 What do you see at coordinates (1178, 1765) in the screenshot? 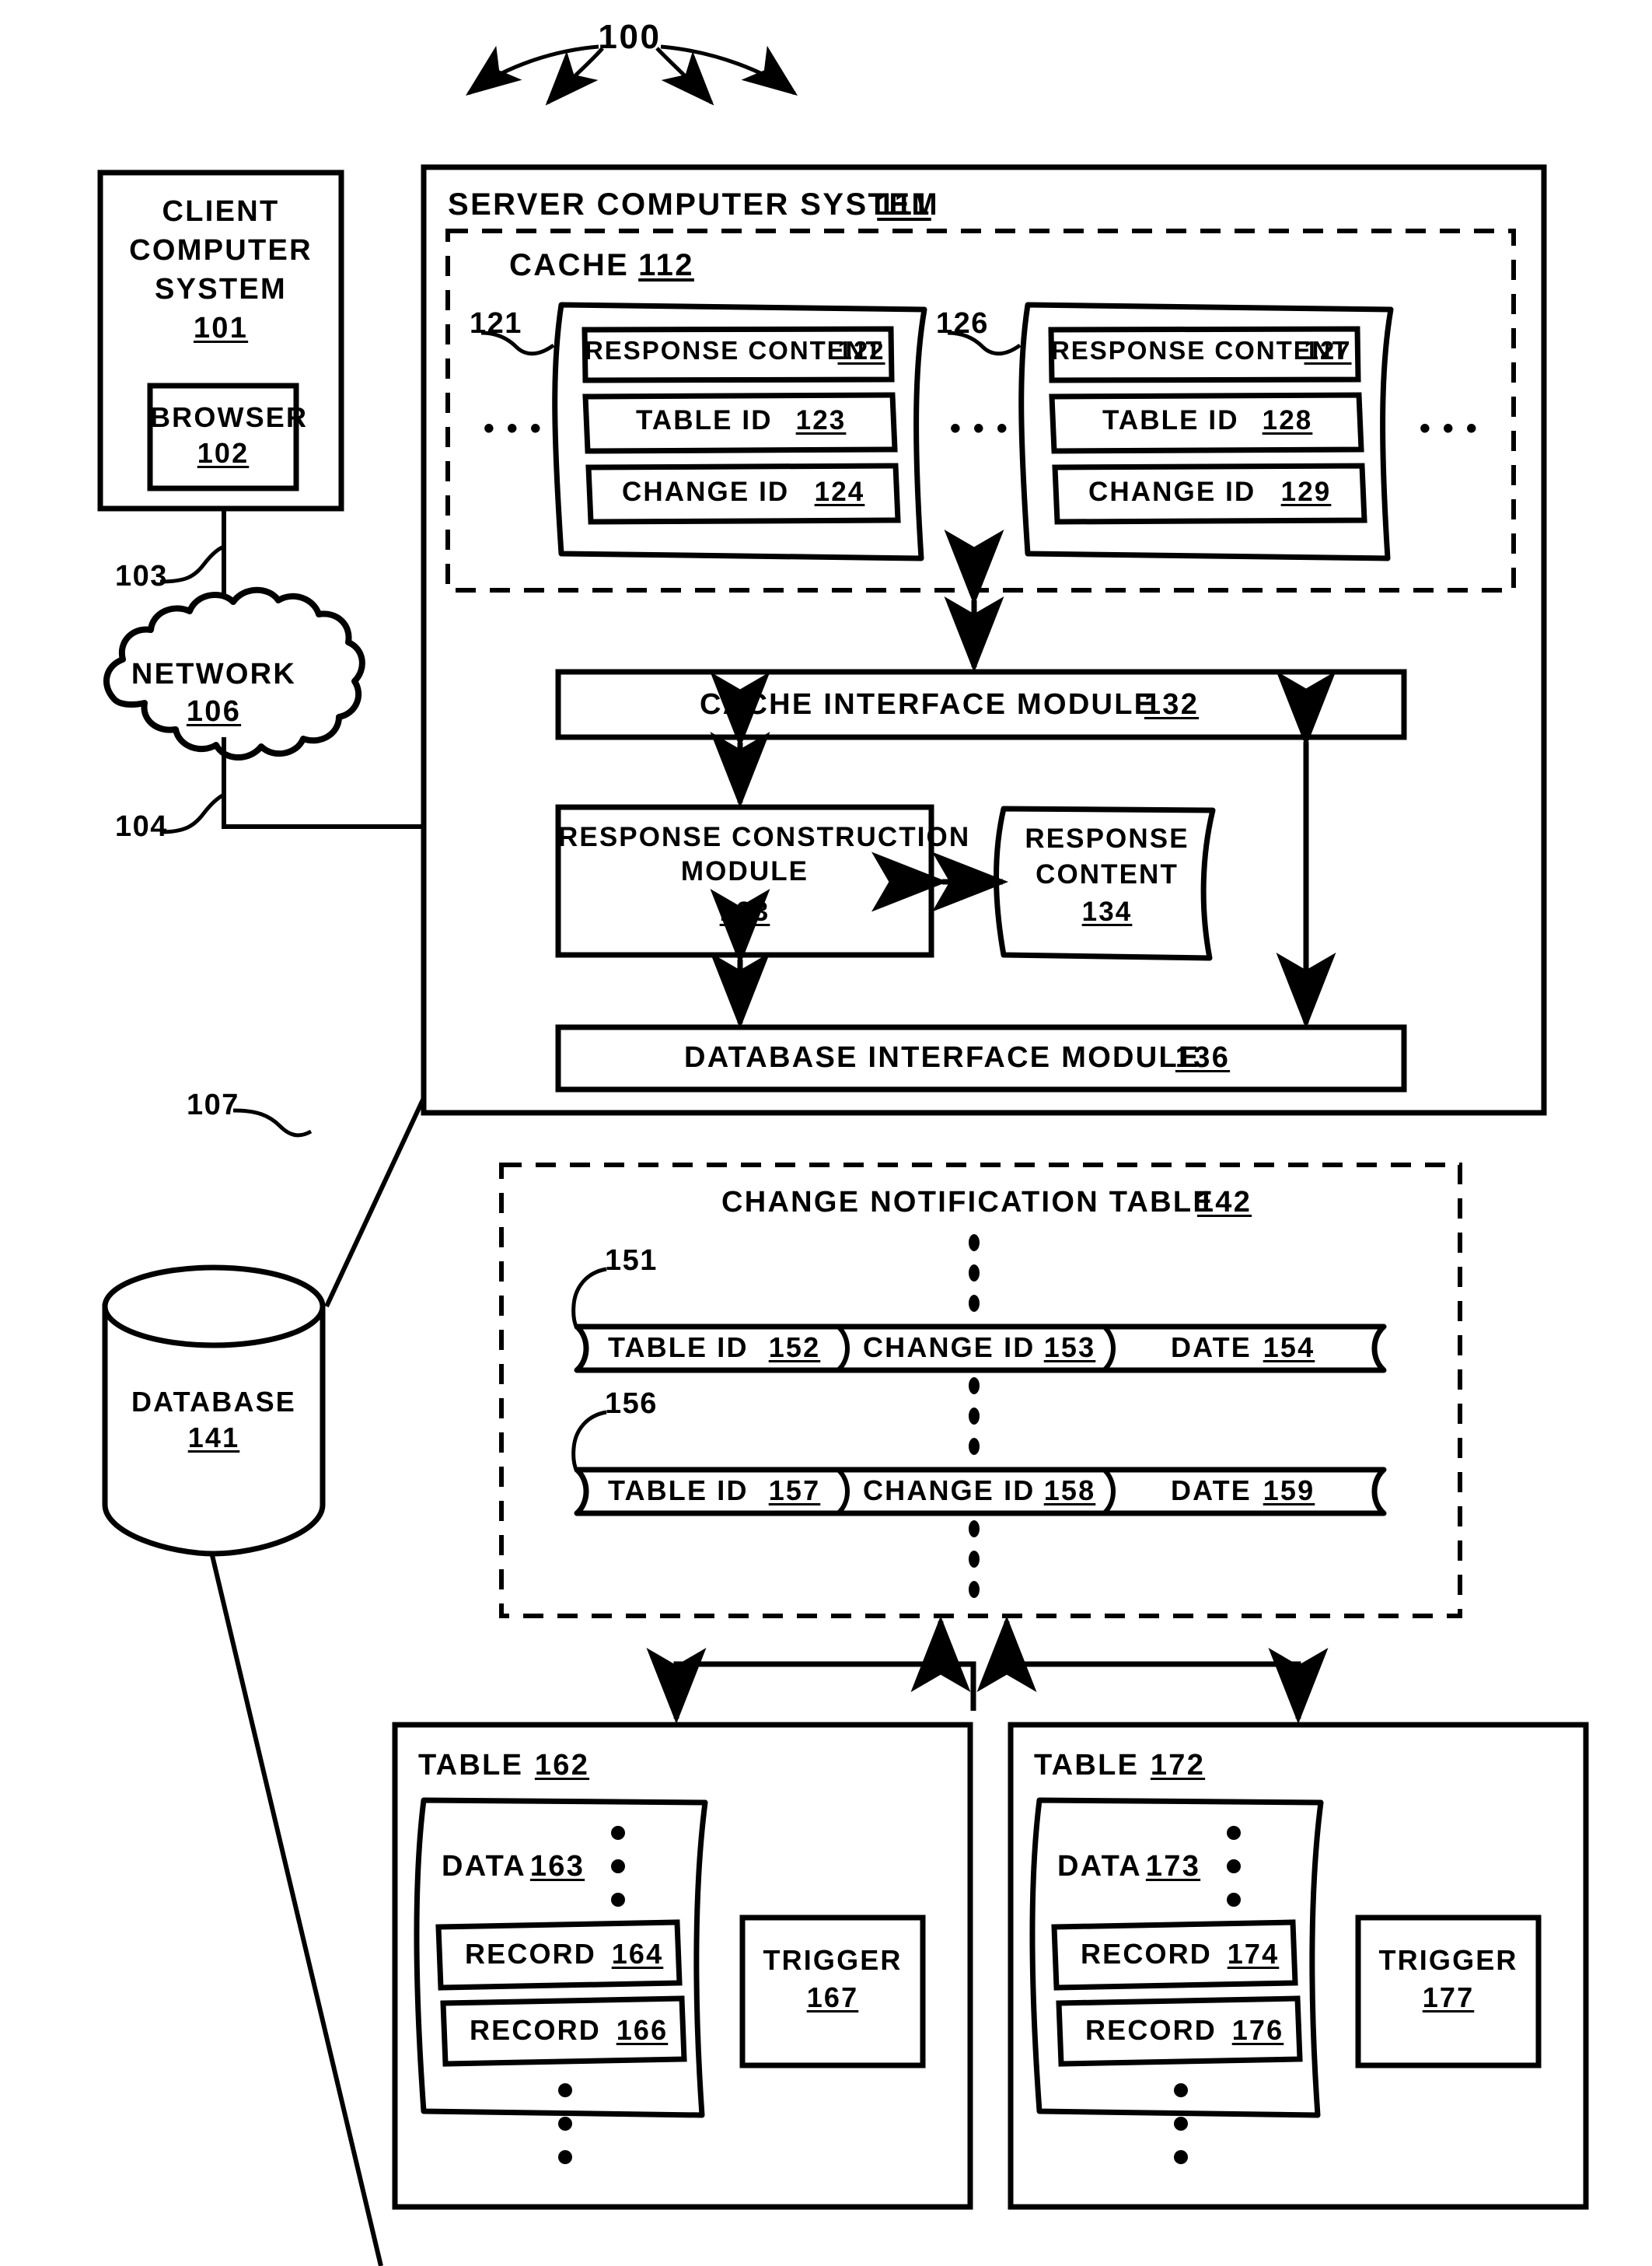
I see `table-172-ref: 172` at bounding box center [1178, 1765].